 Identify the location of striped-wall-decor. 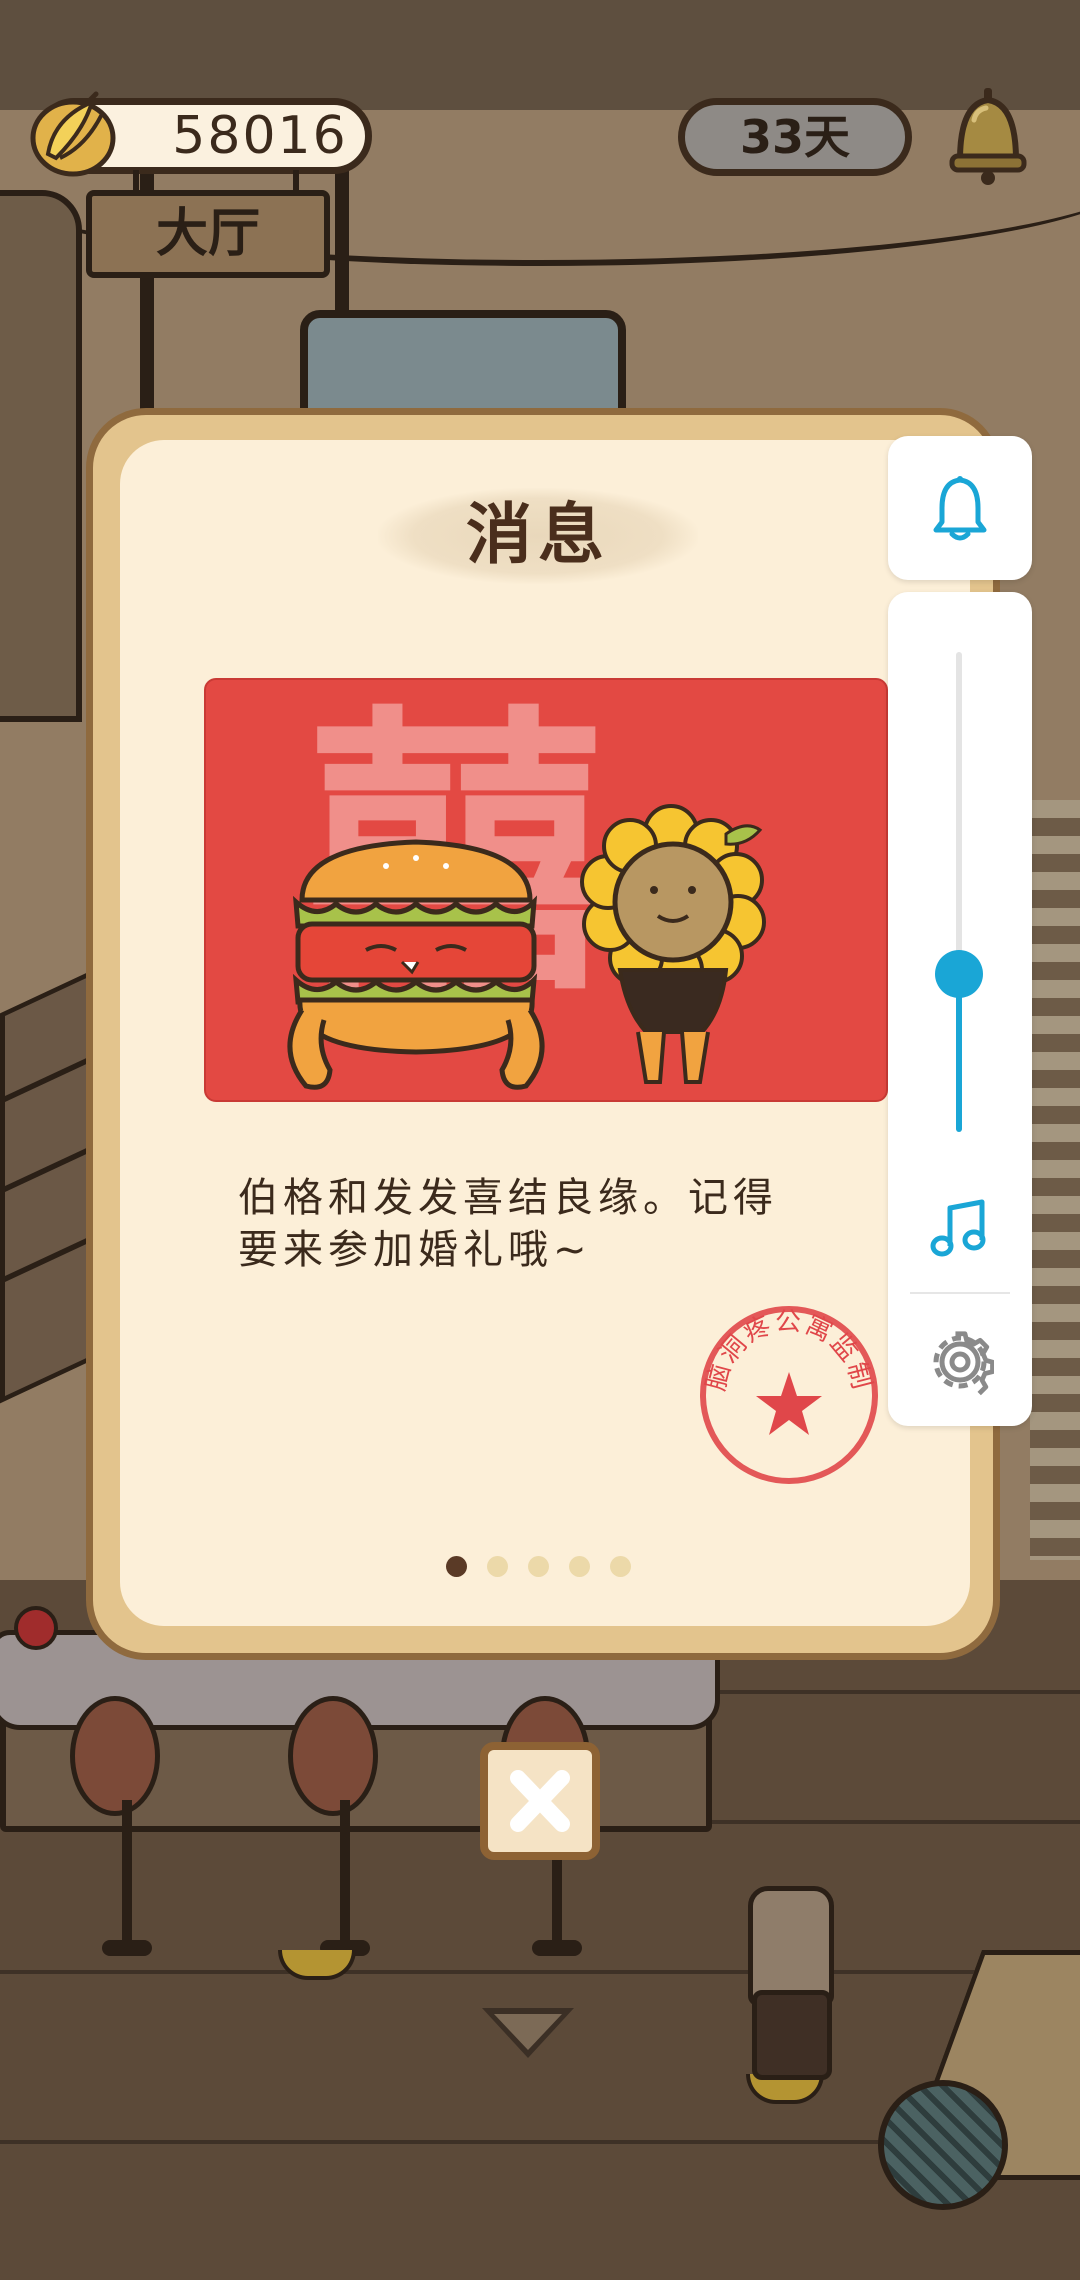
(1055, 1180).